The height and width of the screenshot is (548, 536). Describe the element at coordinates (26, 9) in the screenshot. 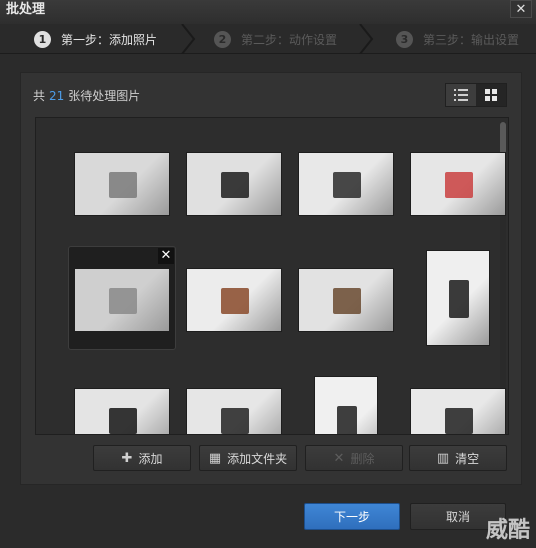

I see `window-title: 批处理` at that location.